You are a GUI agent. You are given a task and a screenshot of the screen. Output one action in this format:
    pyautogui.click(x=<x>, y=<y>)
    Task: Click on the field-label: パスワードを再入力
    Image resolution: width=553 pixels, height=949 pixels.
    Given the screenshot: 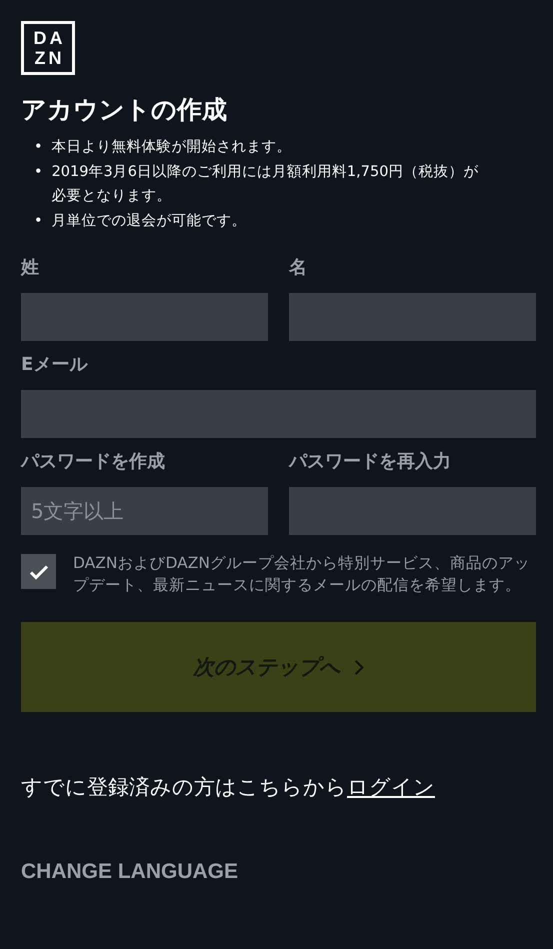 What is the action you would take?
    pyautogui.click(x=370, y=462)
    